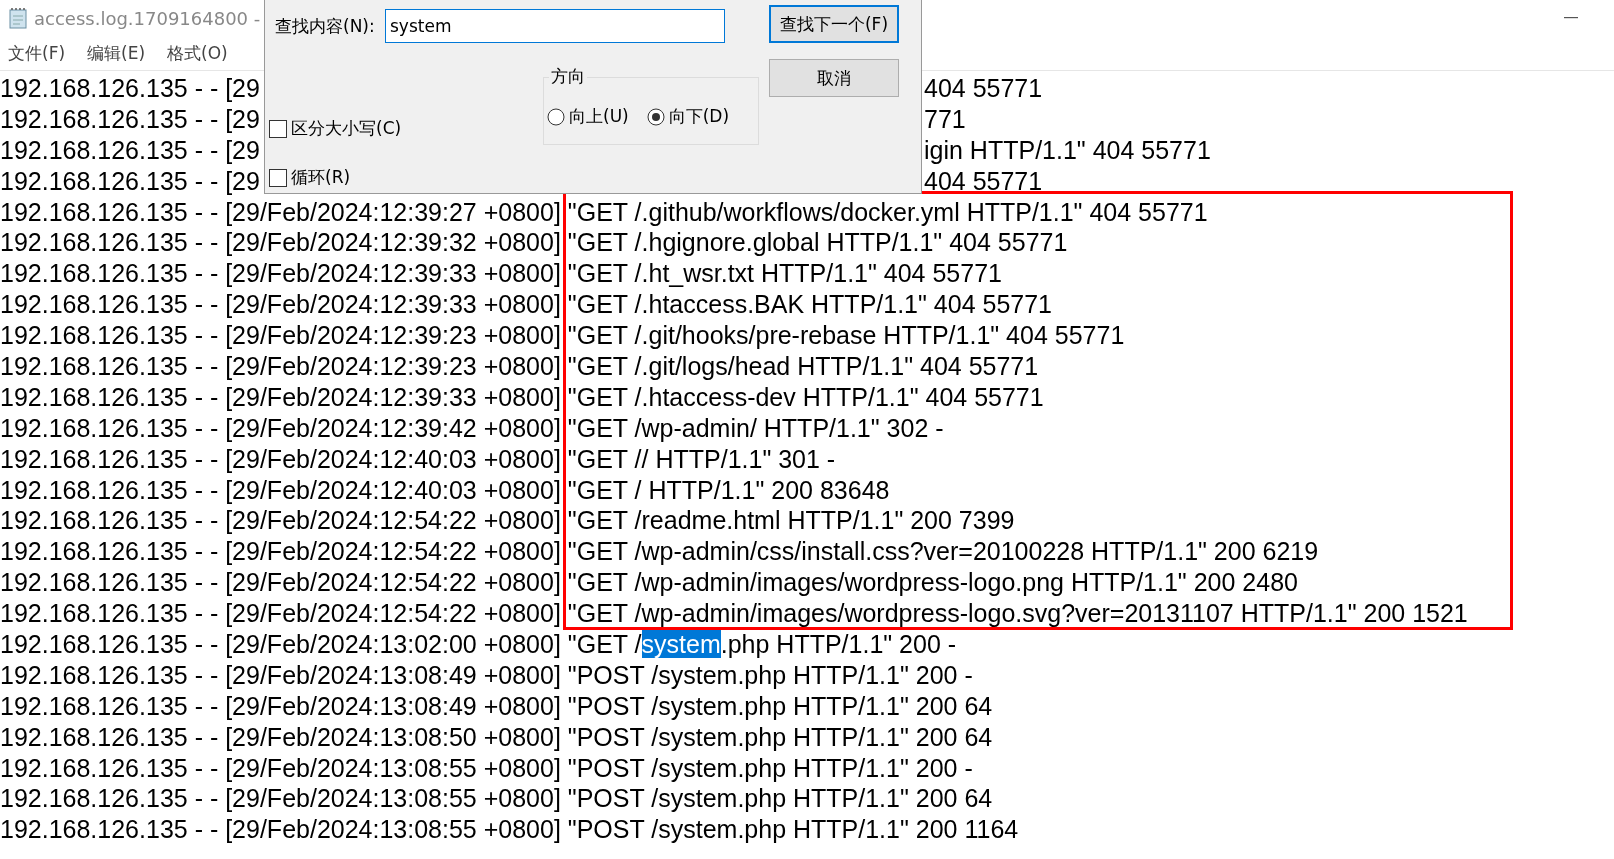  What do you see at coordinates (321, 177) in the screenshot?
I see `checkbox-label: 循环(R)` at bounding box center [321, 177].